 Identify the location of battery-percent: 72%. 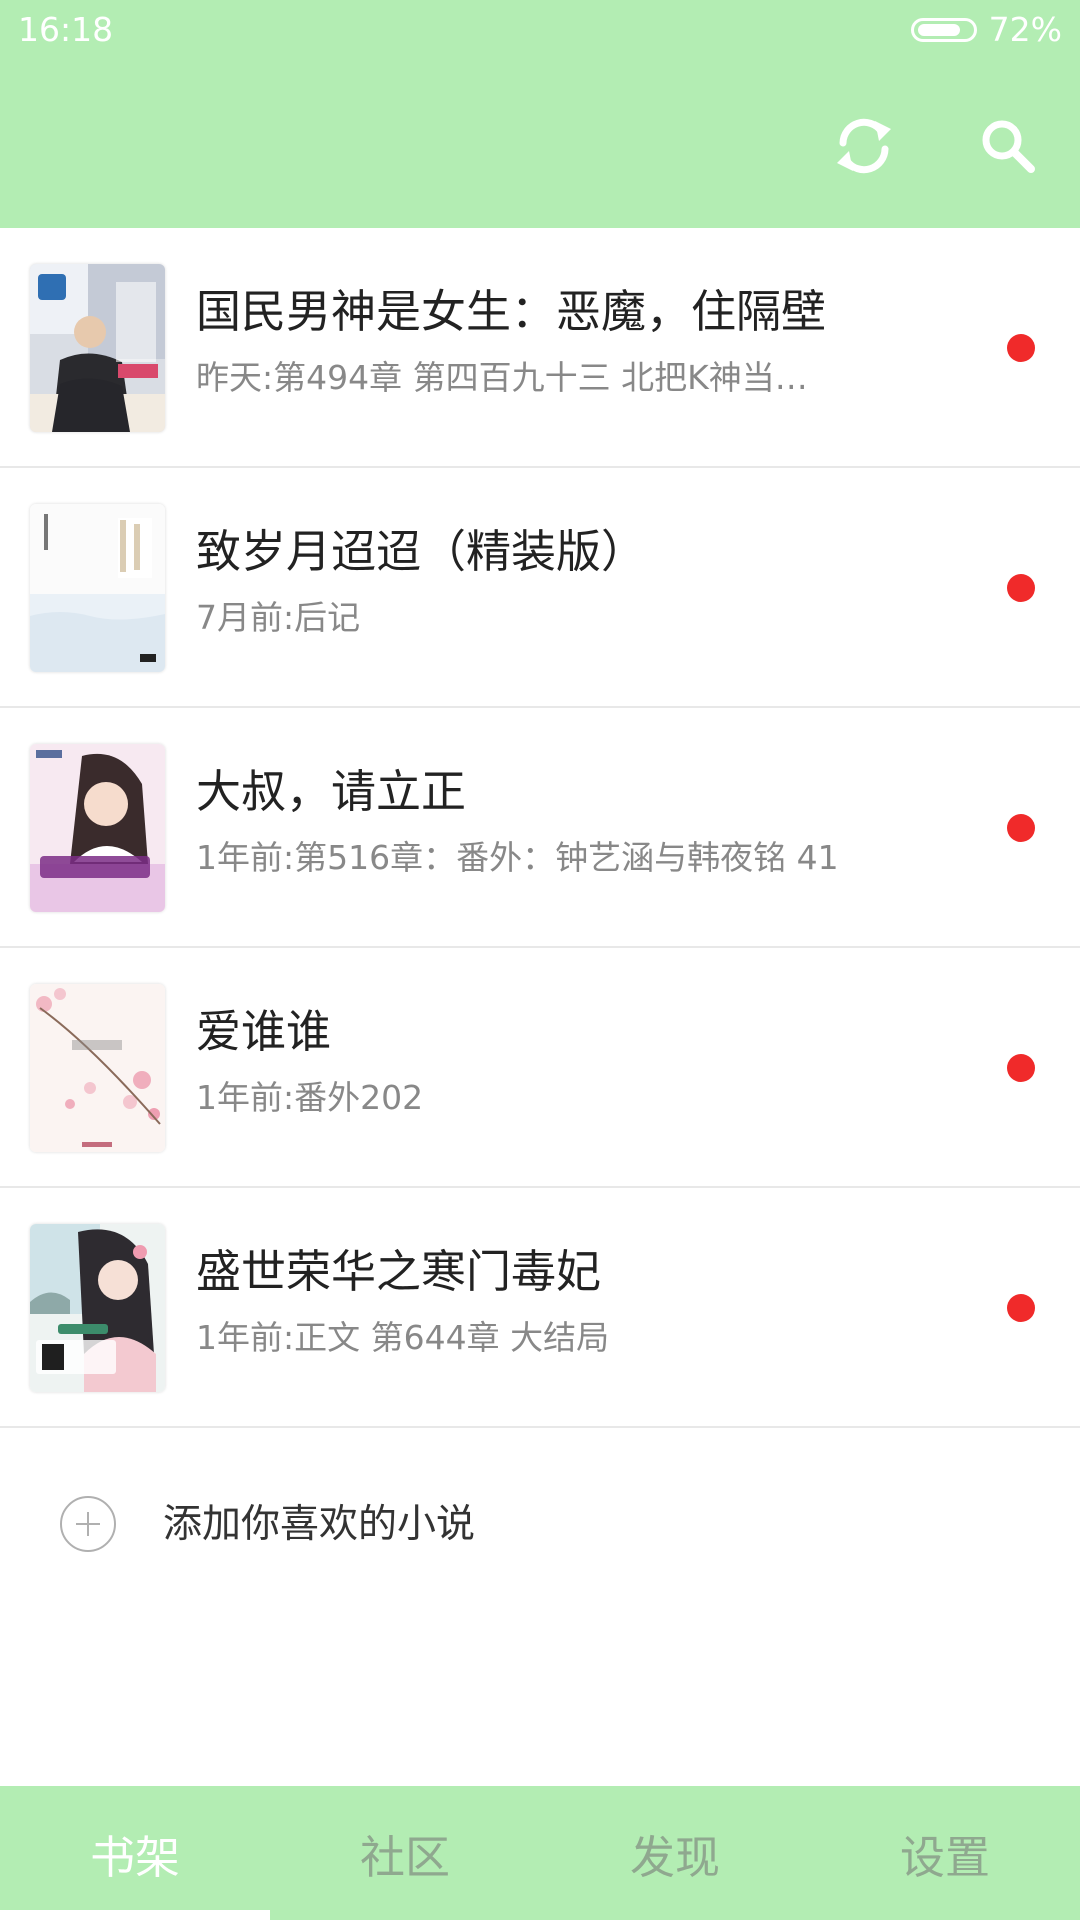
(1025, 29).